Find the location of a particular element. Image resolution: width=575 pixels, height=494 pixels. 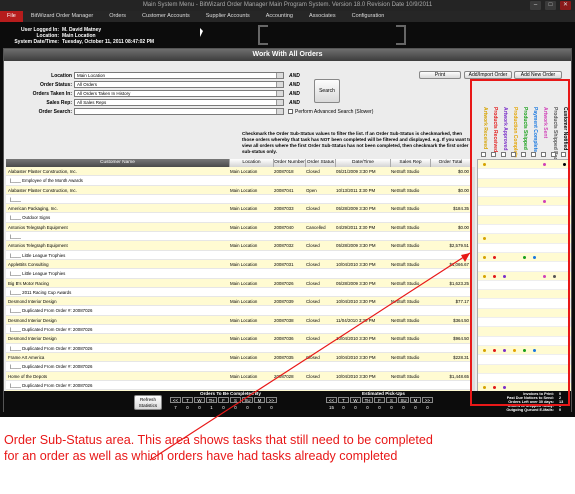

cell-total: $0.00 is located at coordinates (463, 227).